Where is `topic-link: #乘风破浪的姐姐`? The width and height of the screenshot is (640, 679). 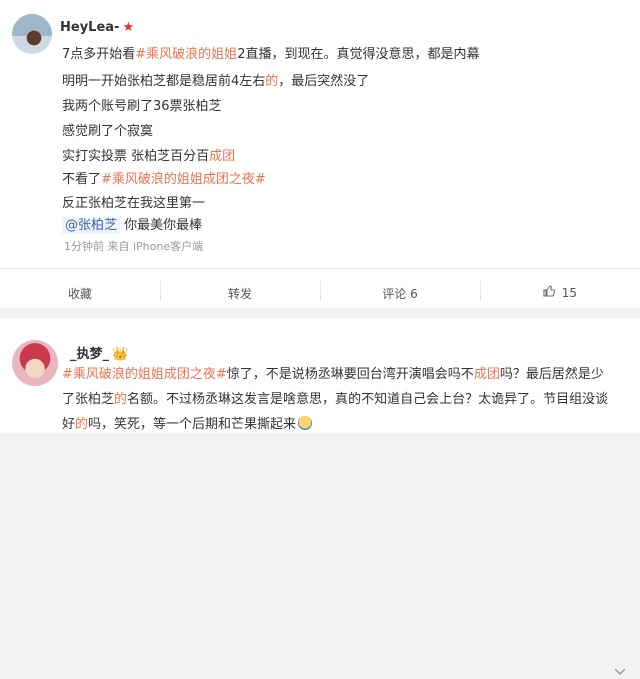
topic-link: #乘风破浪的姐姐 is located at coordinates (186, 54).